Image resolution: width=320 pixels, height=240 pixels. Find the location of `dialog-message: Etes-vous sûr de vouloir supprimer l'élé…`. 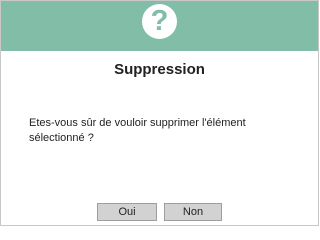

dialog-message: Etes-vous sûr de vouloir supprimer l'élé… is located at coordinates (137, 130).